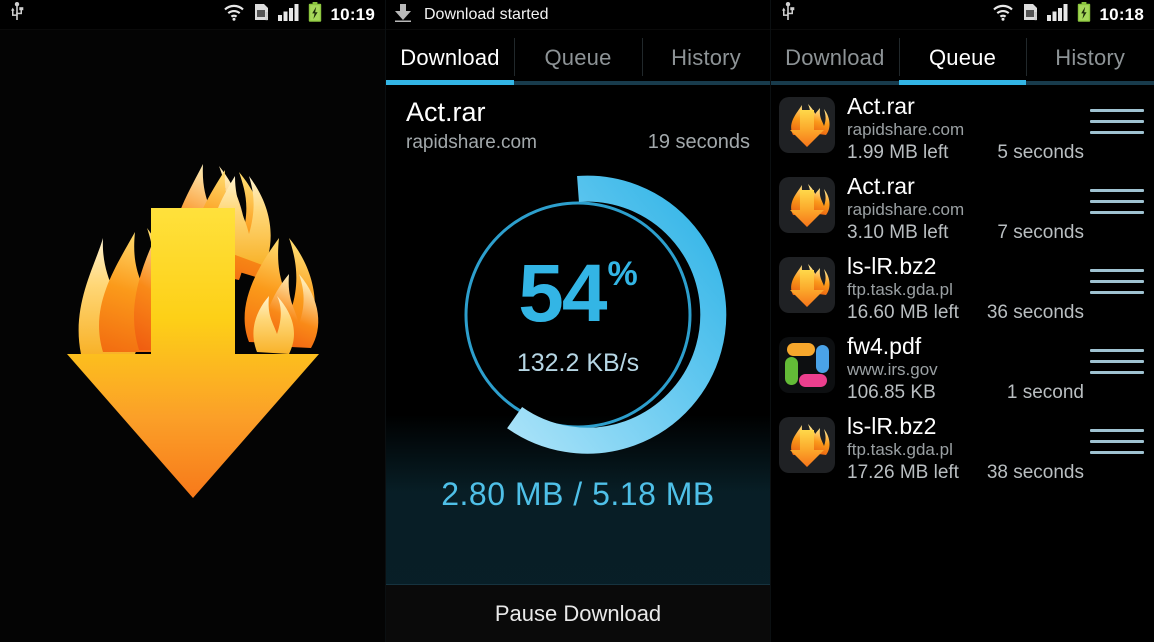 Image resolution: width=1154 pixels, height=642 pixels. What do you see at coordinates (898, 152) in the screenshot?
I see `queue-item-size: 1.99 MB left` at bounding box center [898, 152].